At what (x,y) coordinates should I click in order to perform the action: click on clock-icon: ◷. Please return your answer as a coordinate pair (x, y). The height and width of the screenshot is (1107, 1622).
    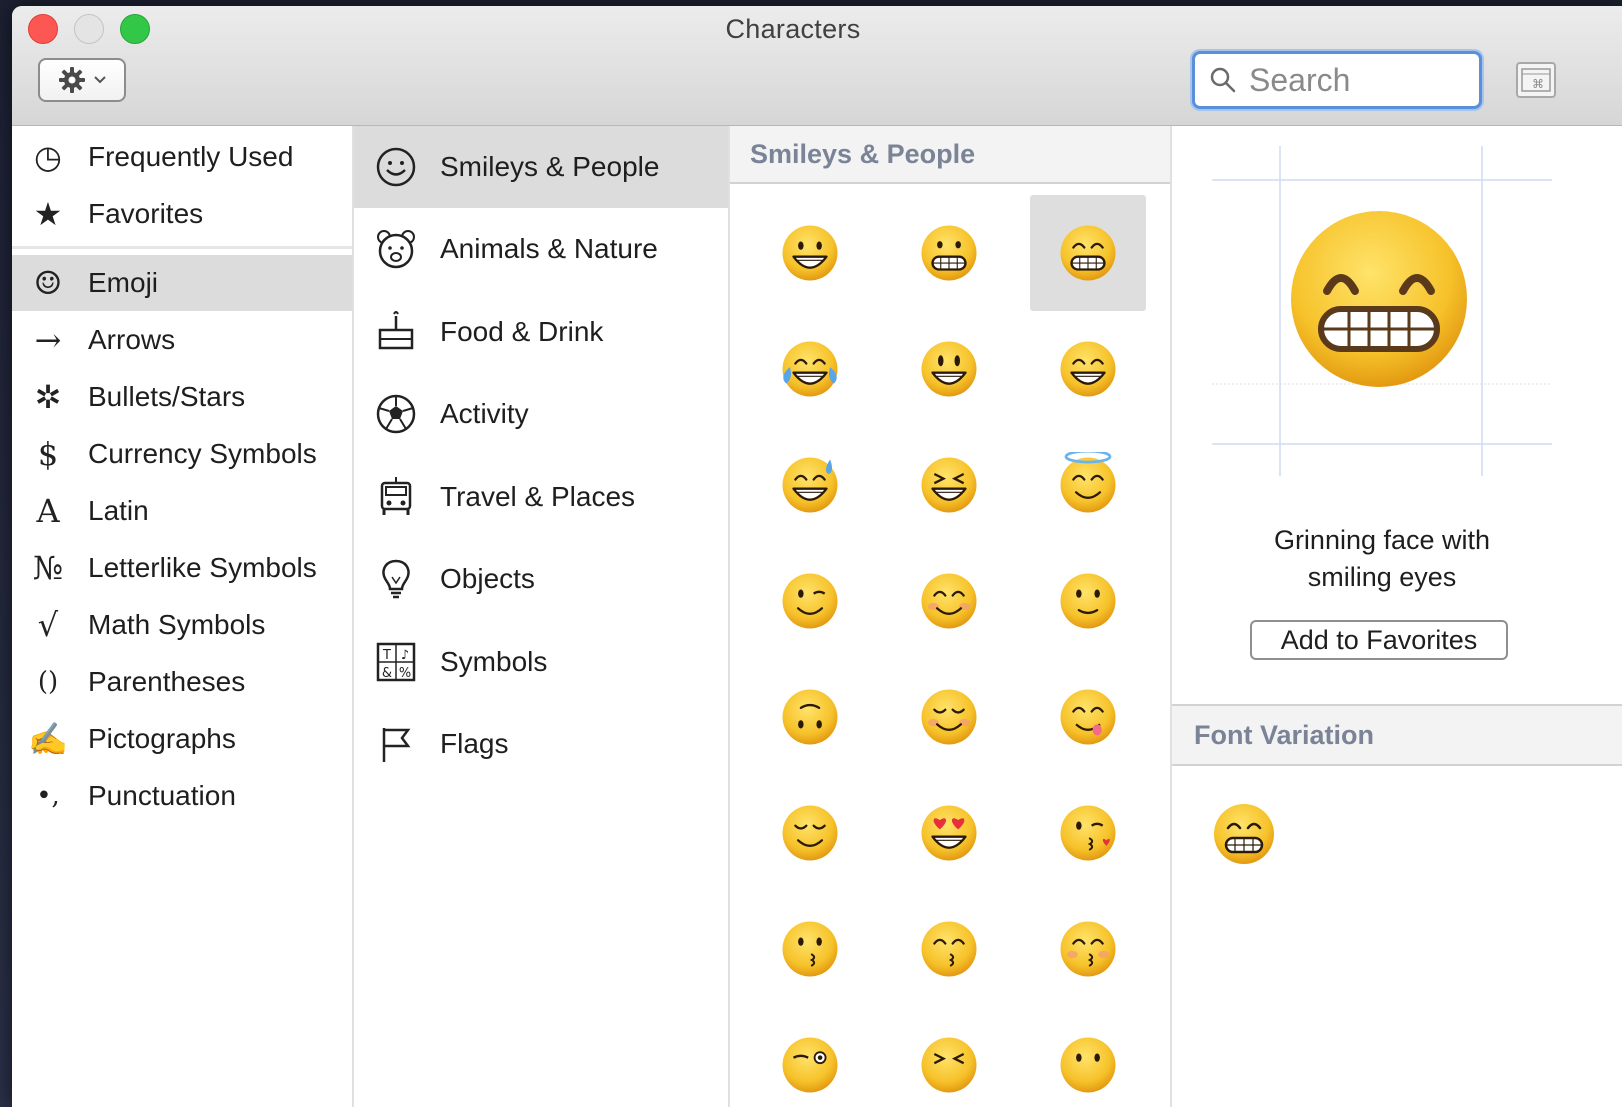
    Looking at the image, I should click on (48, 157).